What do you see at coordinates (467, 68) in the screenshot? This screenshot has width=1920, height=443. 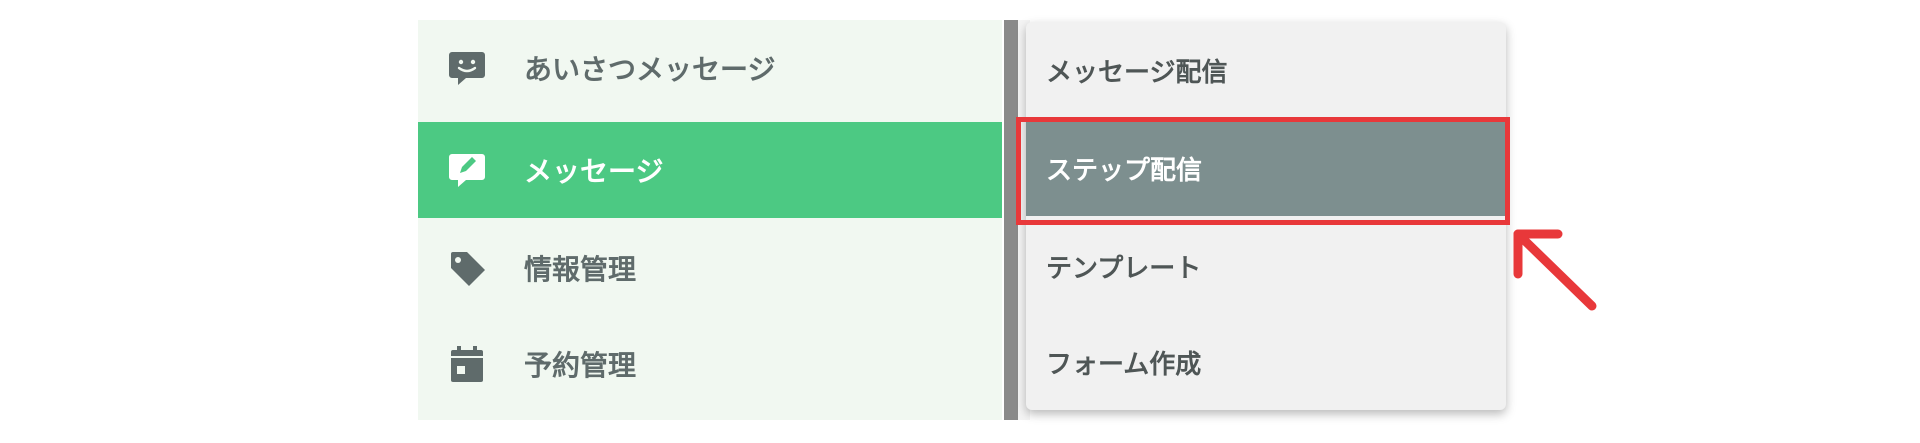 I see `chat-smile-icon` at bounding box center [467, 68].